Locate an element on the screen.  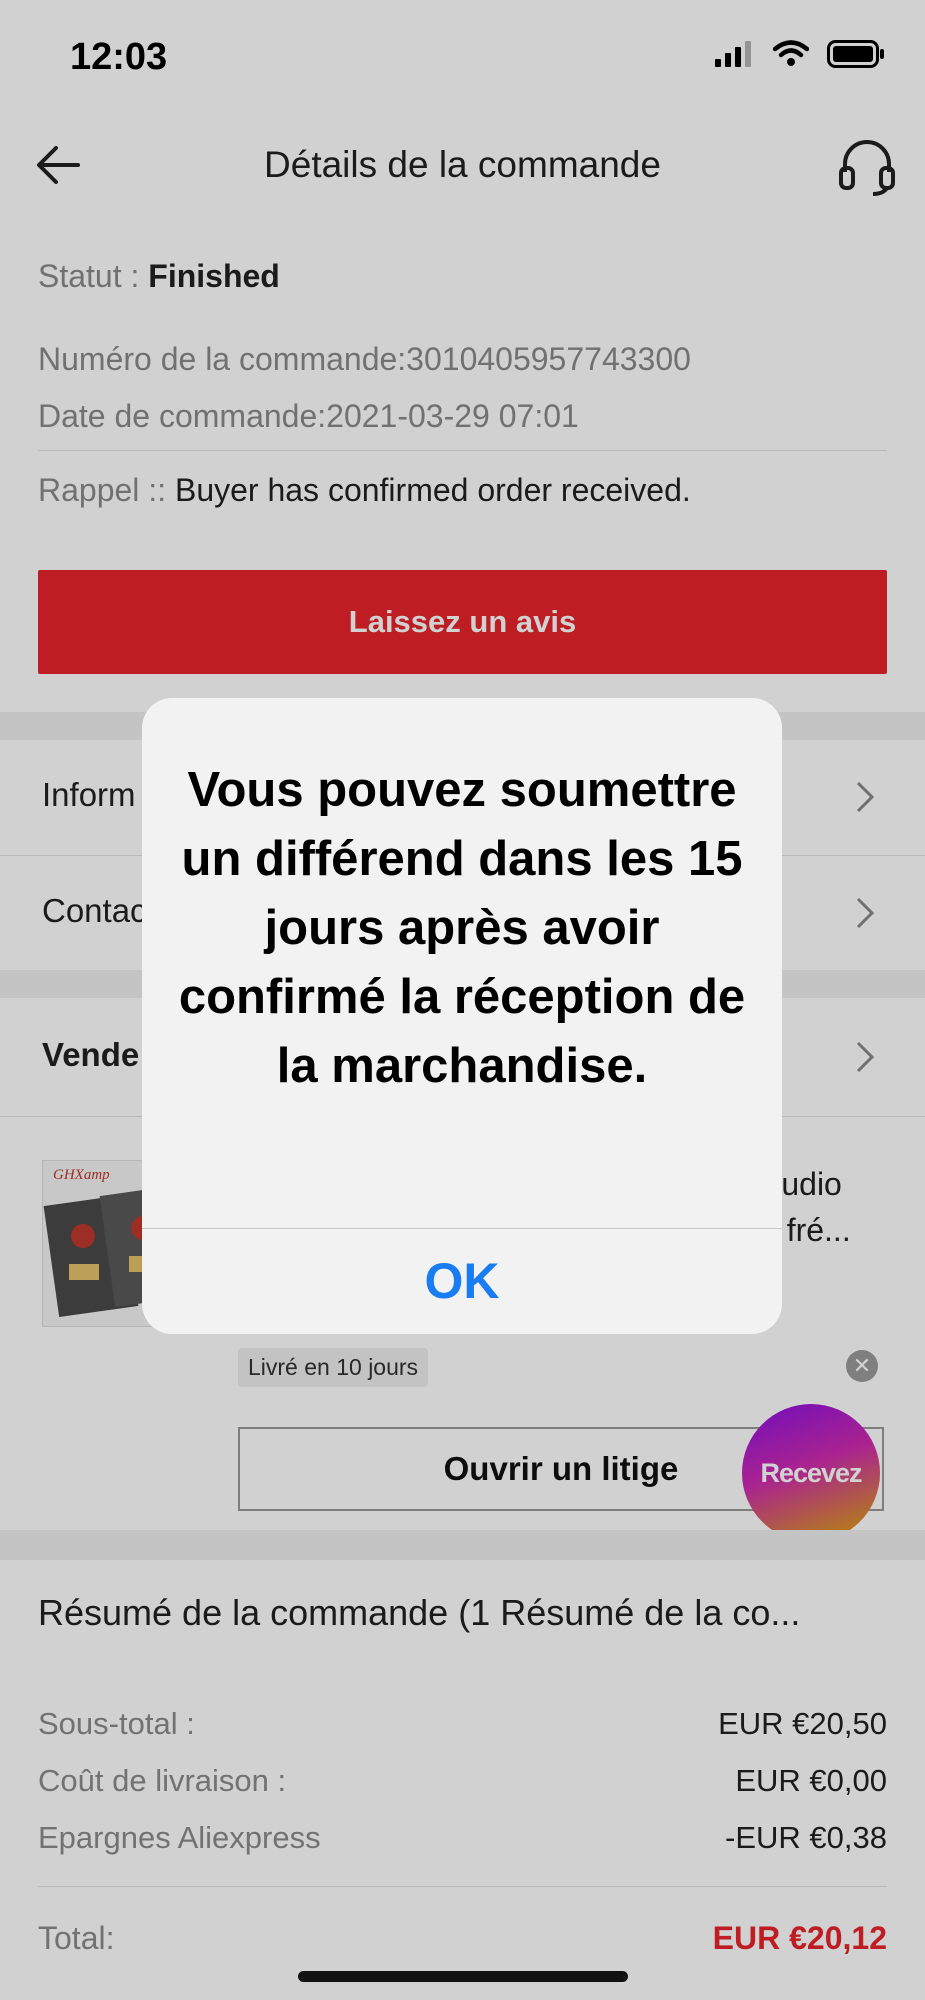
home-indicator is located at coordinates (463, 1976).